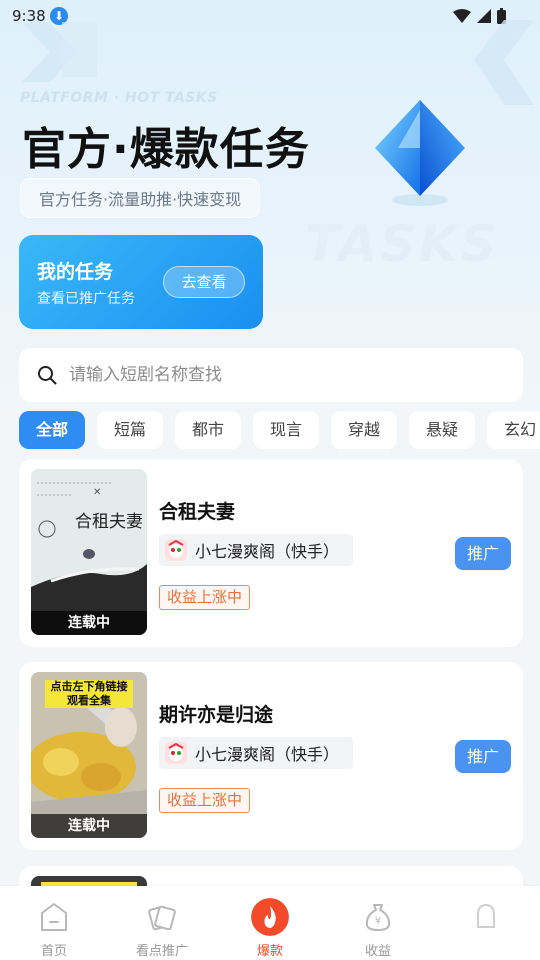  I want to click on decor-shape-right, so click(504, 62).